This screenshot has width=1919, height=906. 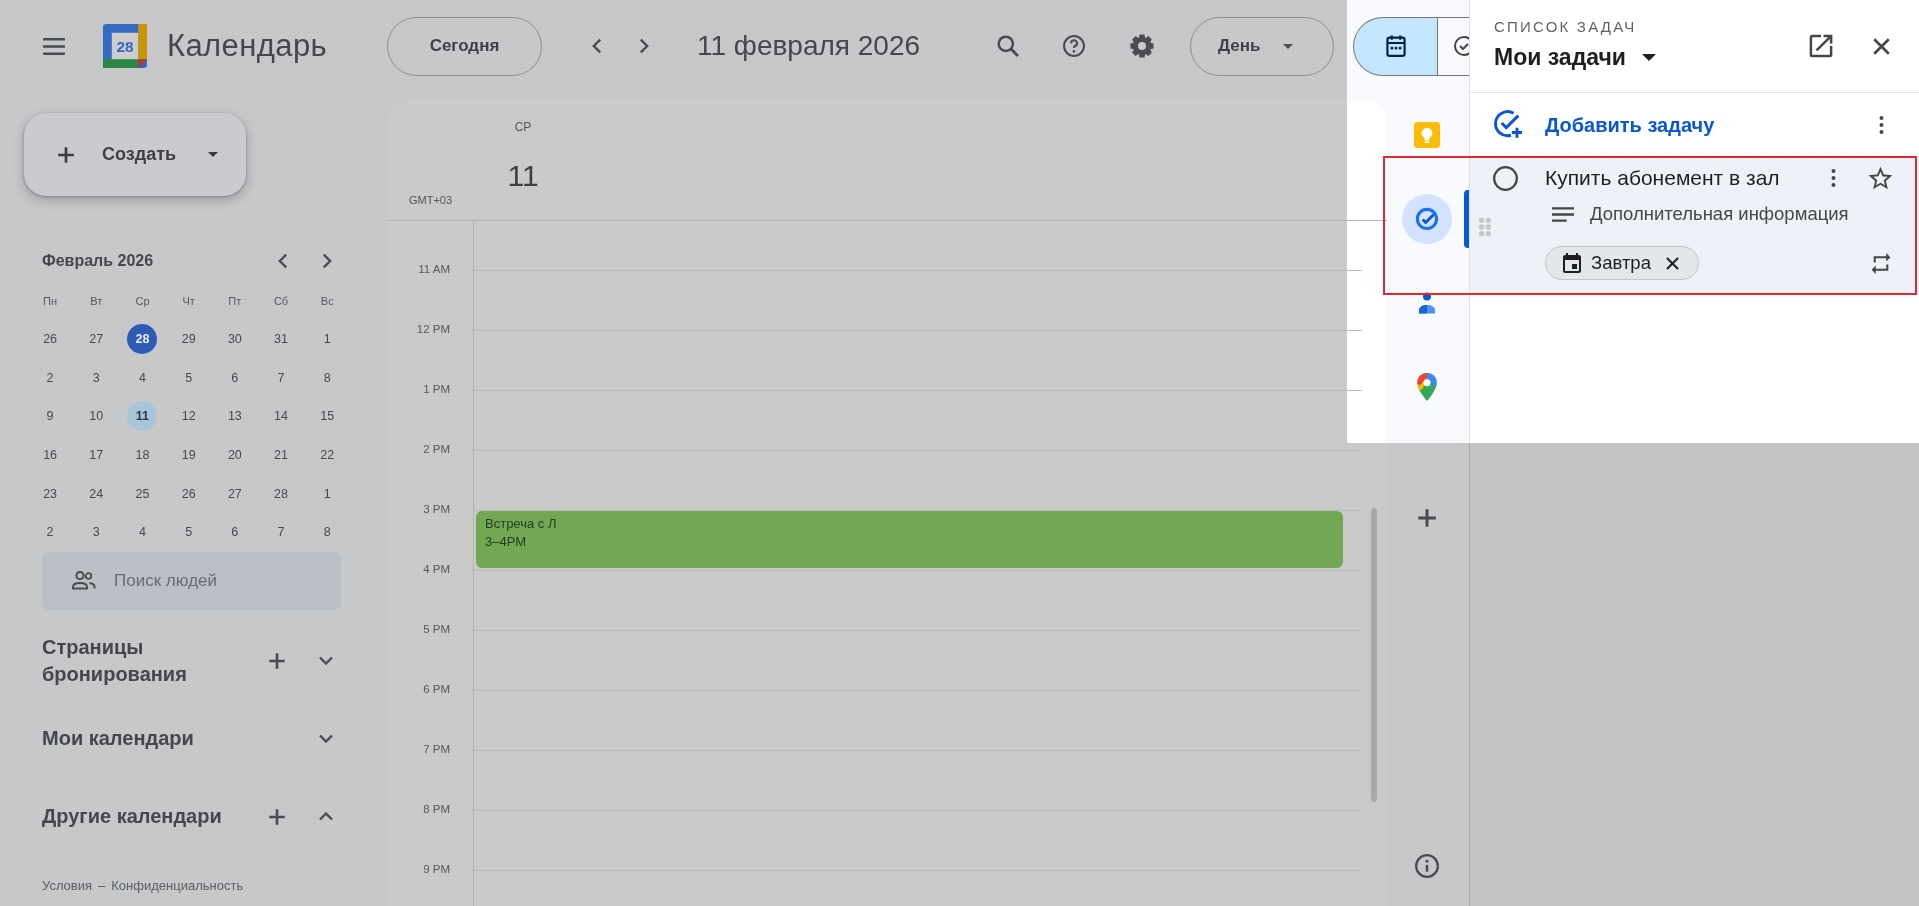 I want to click on details-field: Дополнительная информация, so click(x=1730, y=214).